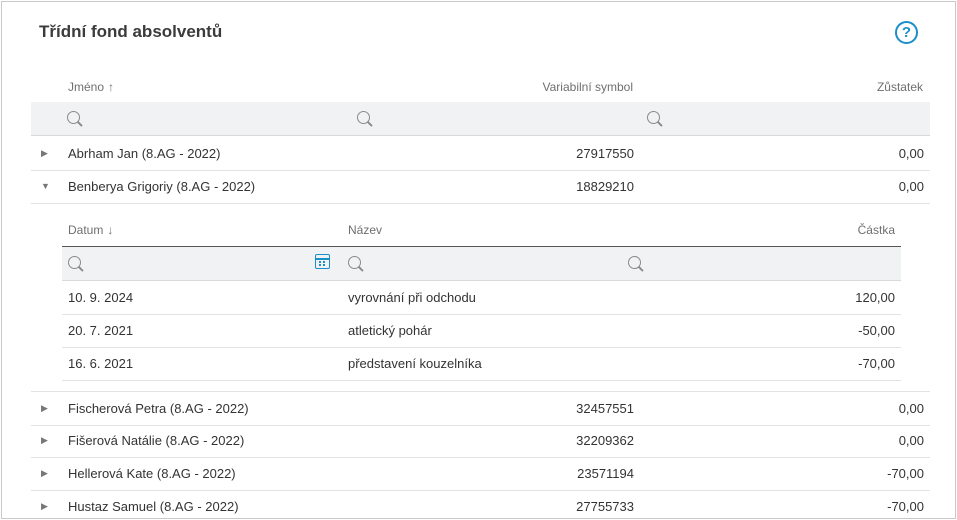 Image resolution: width=957 pixels, height=520 pixels. I want to click on transaction-date: 10. 9. 2024, so click(101, 297).